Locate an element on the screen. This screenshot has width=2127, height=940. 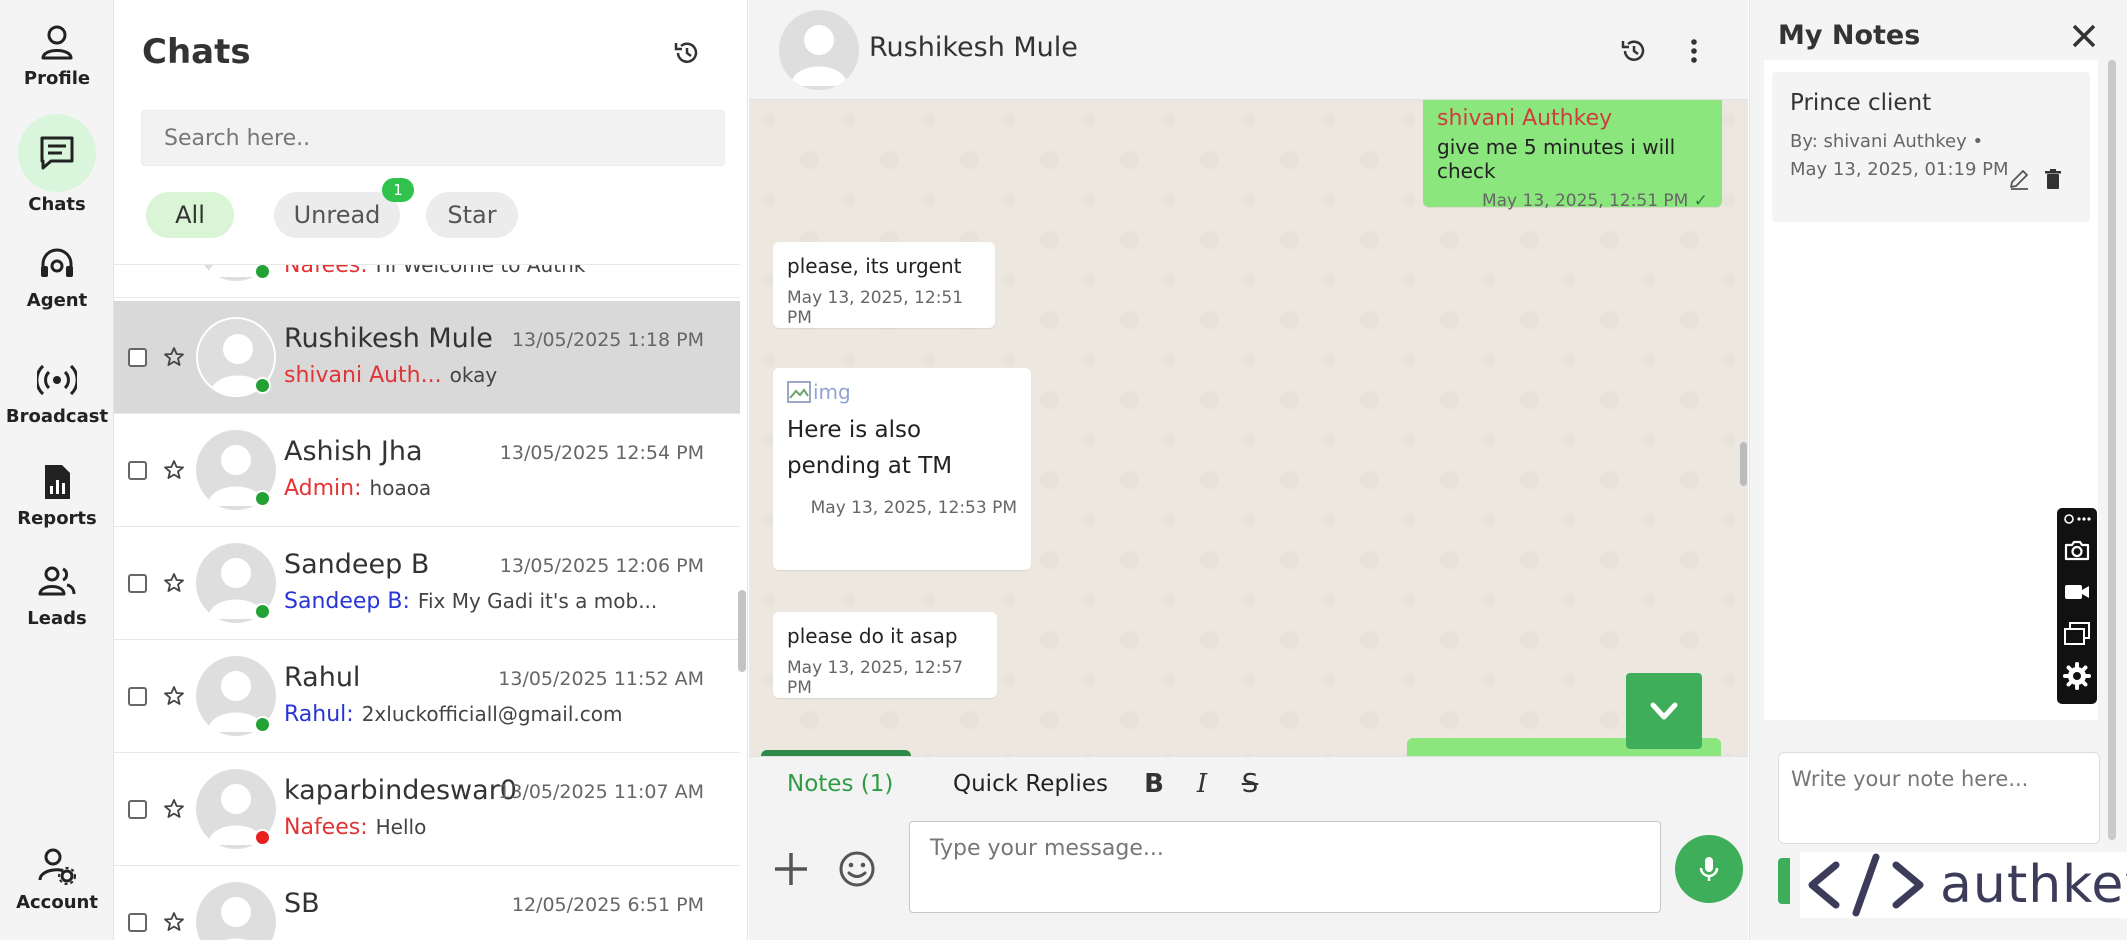
filter-unread: Unread 1 is located at coordinates (344, 208).